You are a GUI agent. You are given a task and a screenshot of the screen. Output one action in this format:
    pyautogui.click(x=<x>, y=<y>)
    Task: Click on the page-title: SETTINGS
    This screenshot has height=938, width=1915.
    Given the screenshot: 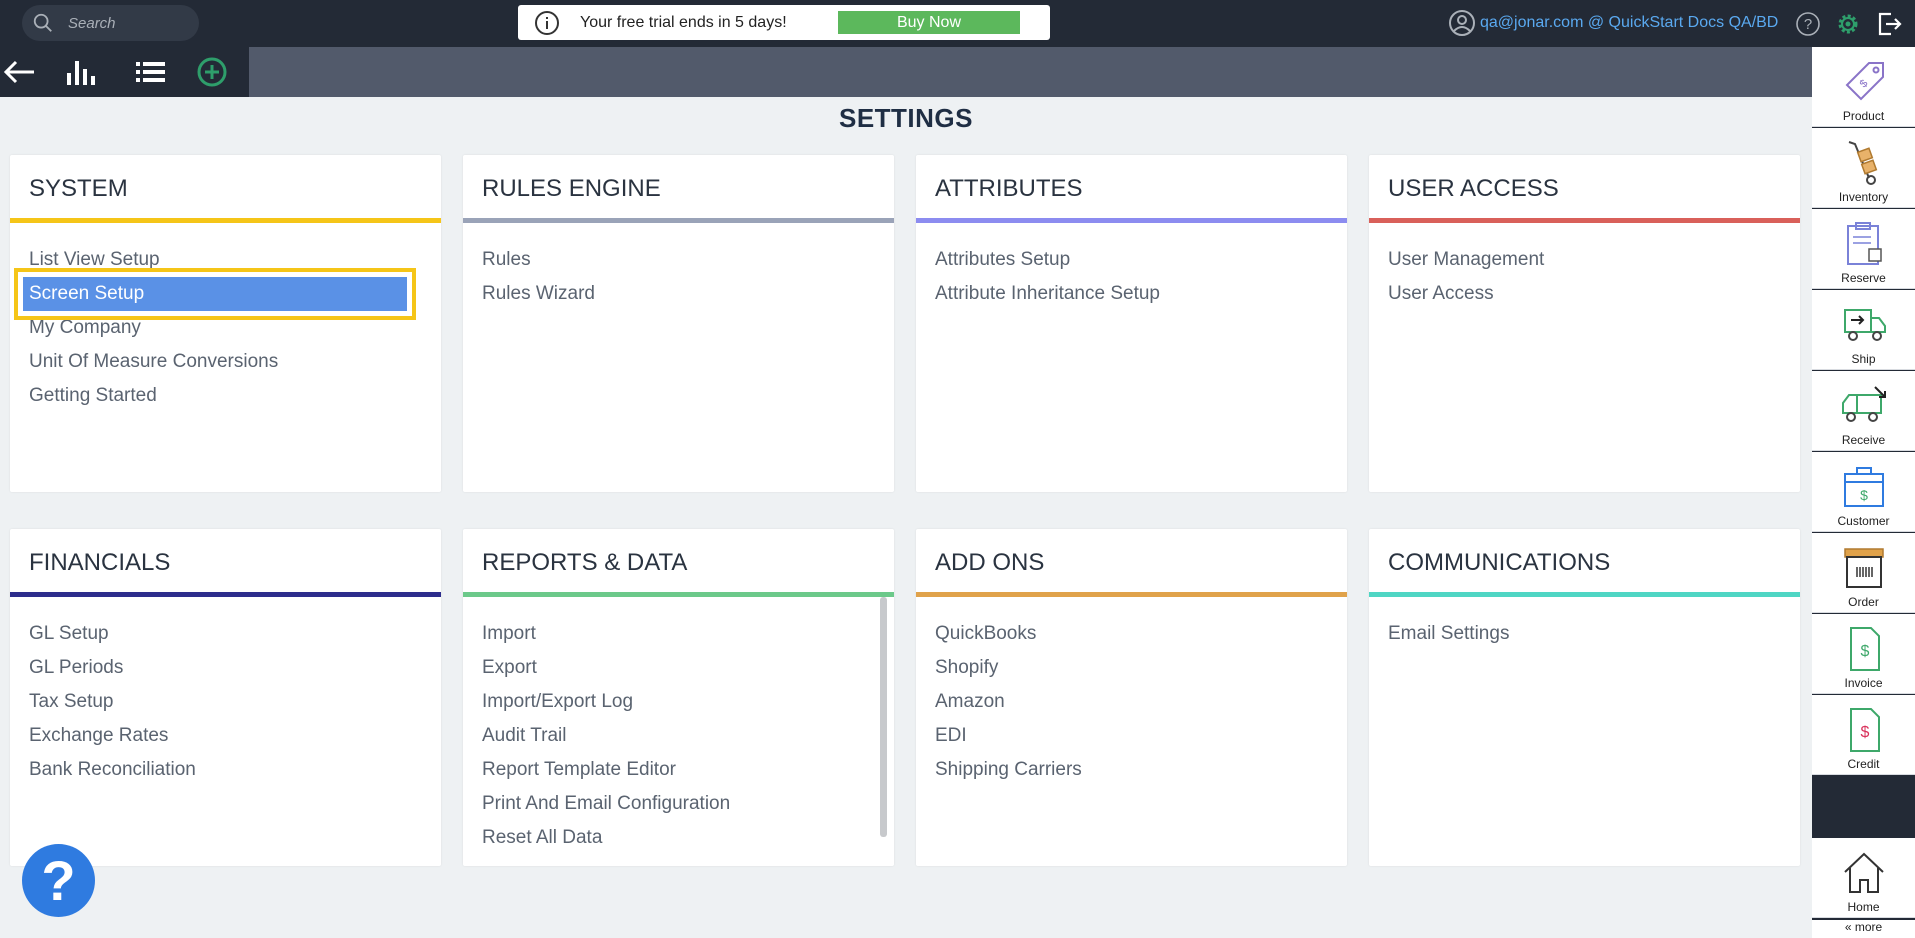 What is the action you would take?
    pyautogui.click(x=905, y=118)
    